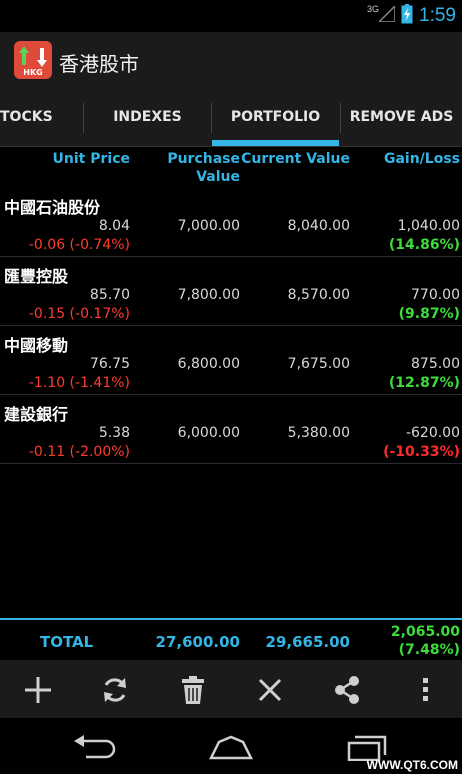 Image resolution: width=462 pixels, height=774 pixels. Describe the element at coordinates (318, 433) in the screenshot. I see `current-value: 5,380.00` at that location.